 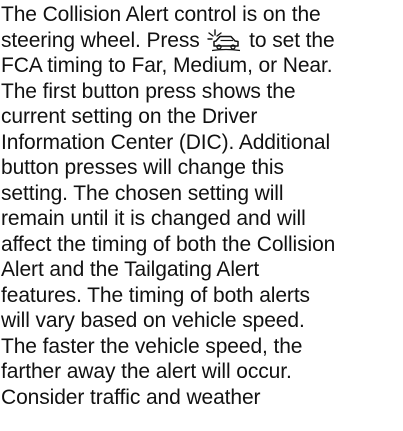 What do you see at coordinates (129, 116) in the screenshot?
I see `text-line: current setting on the Driver` at bounding box center [129, 116].